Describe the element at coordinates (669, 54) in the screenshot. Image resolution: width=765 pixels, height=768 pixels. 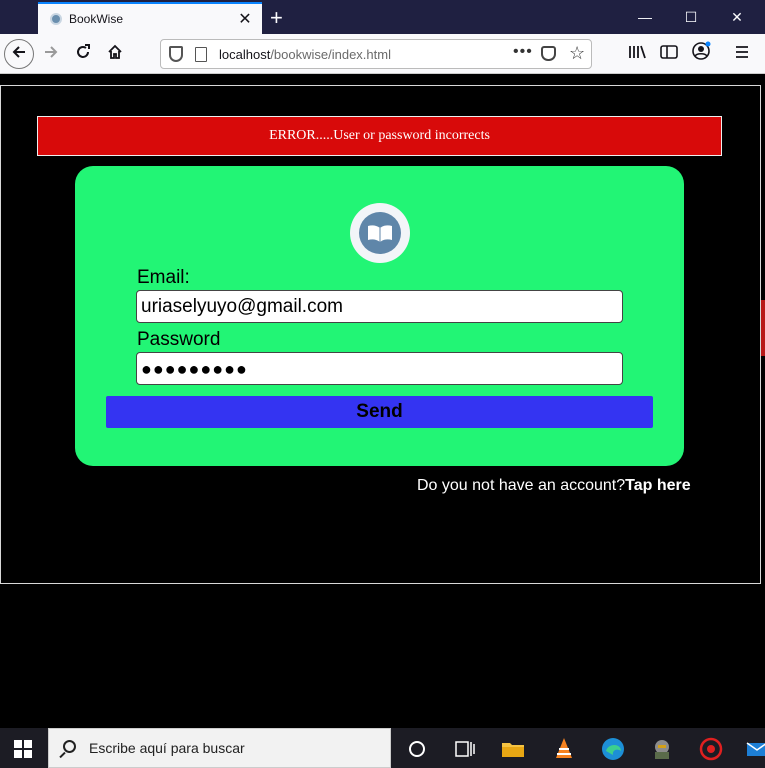
I see `sidebar-icon` at that location.